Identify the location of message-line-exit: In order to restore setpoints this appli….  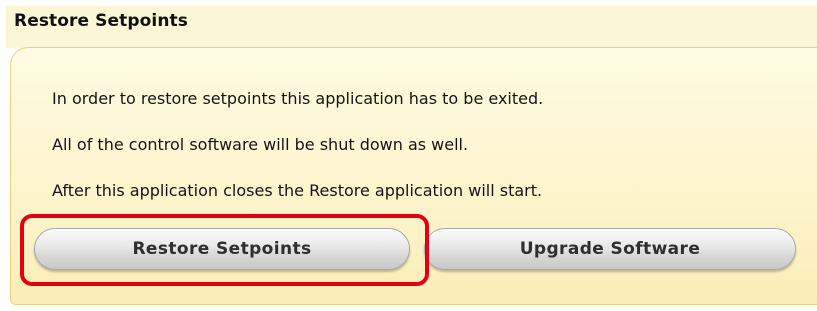
(298, 98).